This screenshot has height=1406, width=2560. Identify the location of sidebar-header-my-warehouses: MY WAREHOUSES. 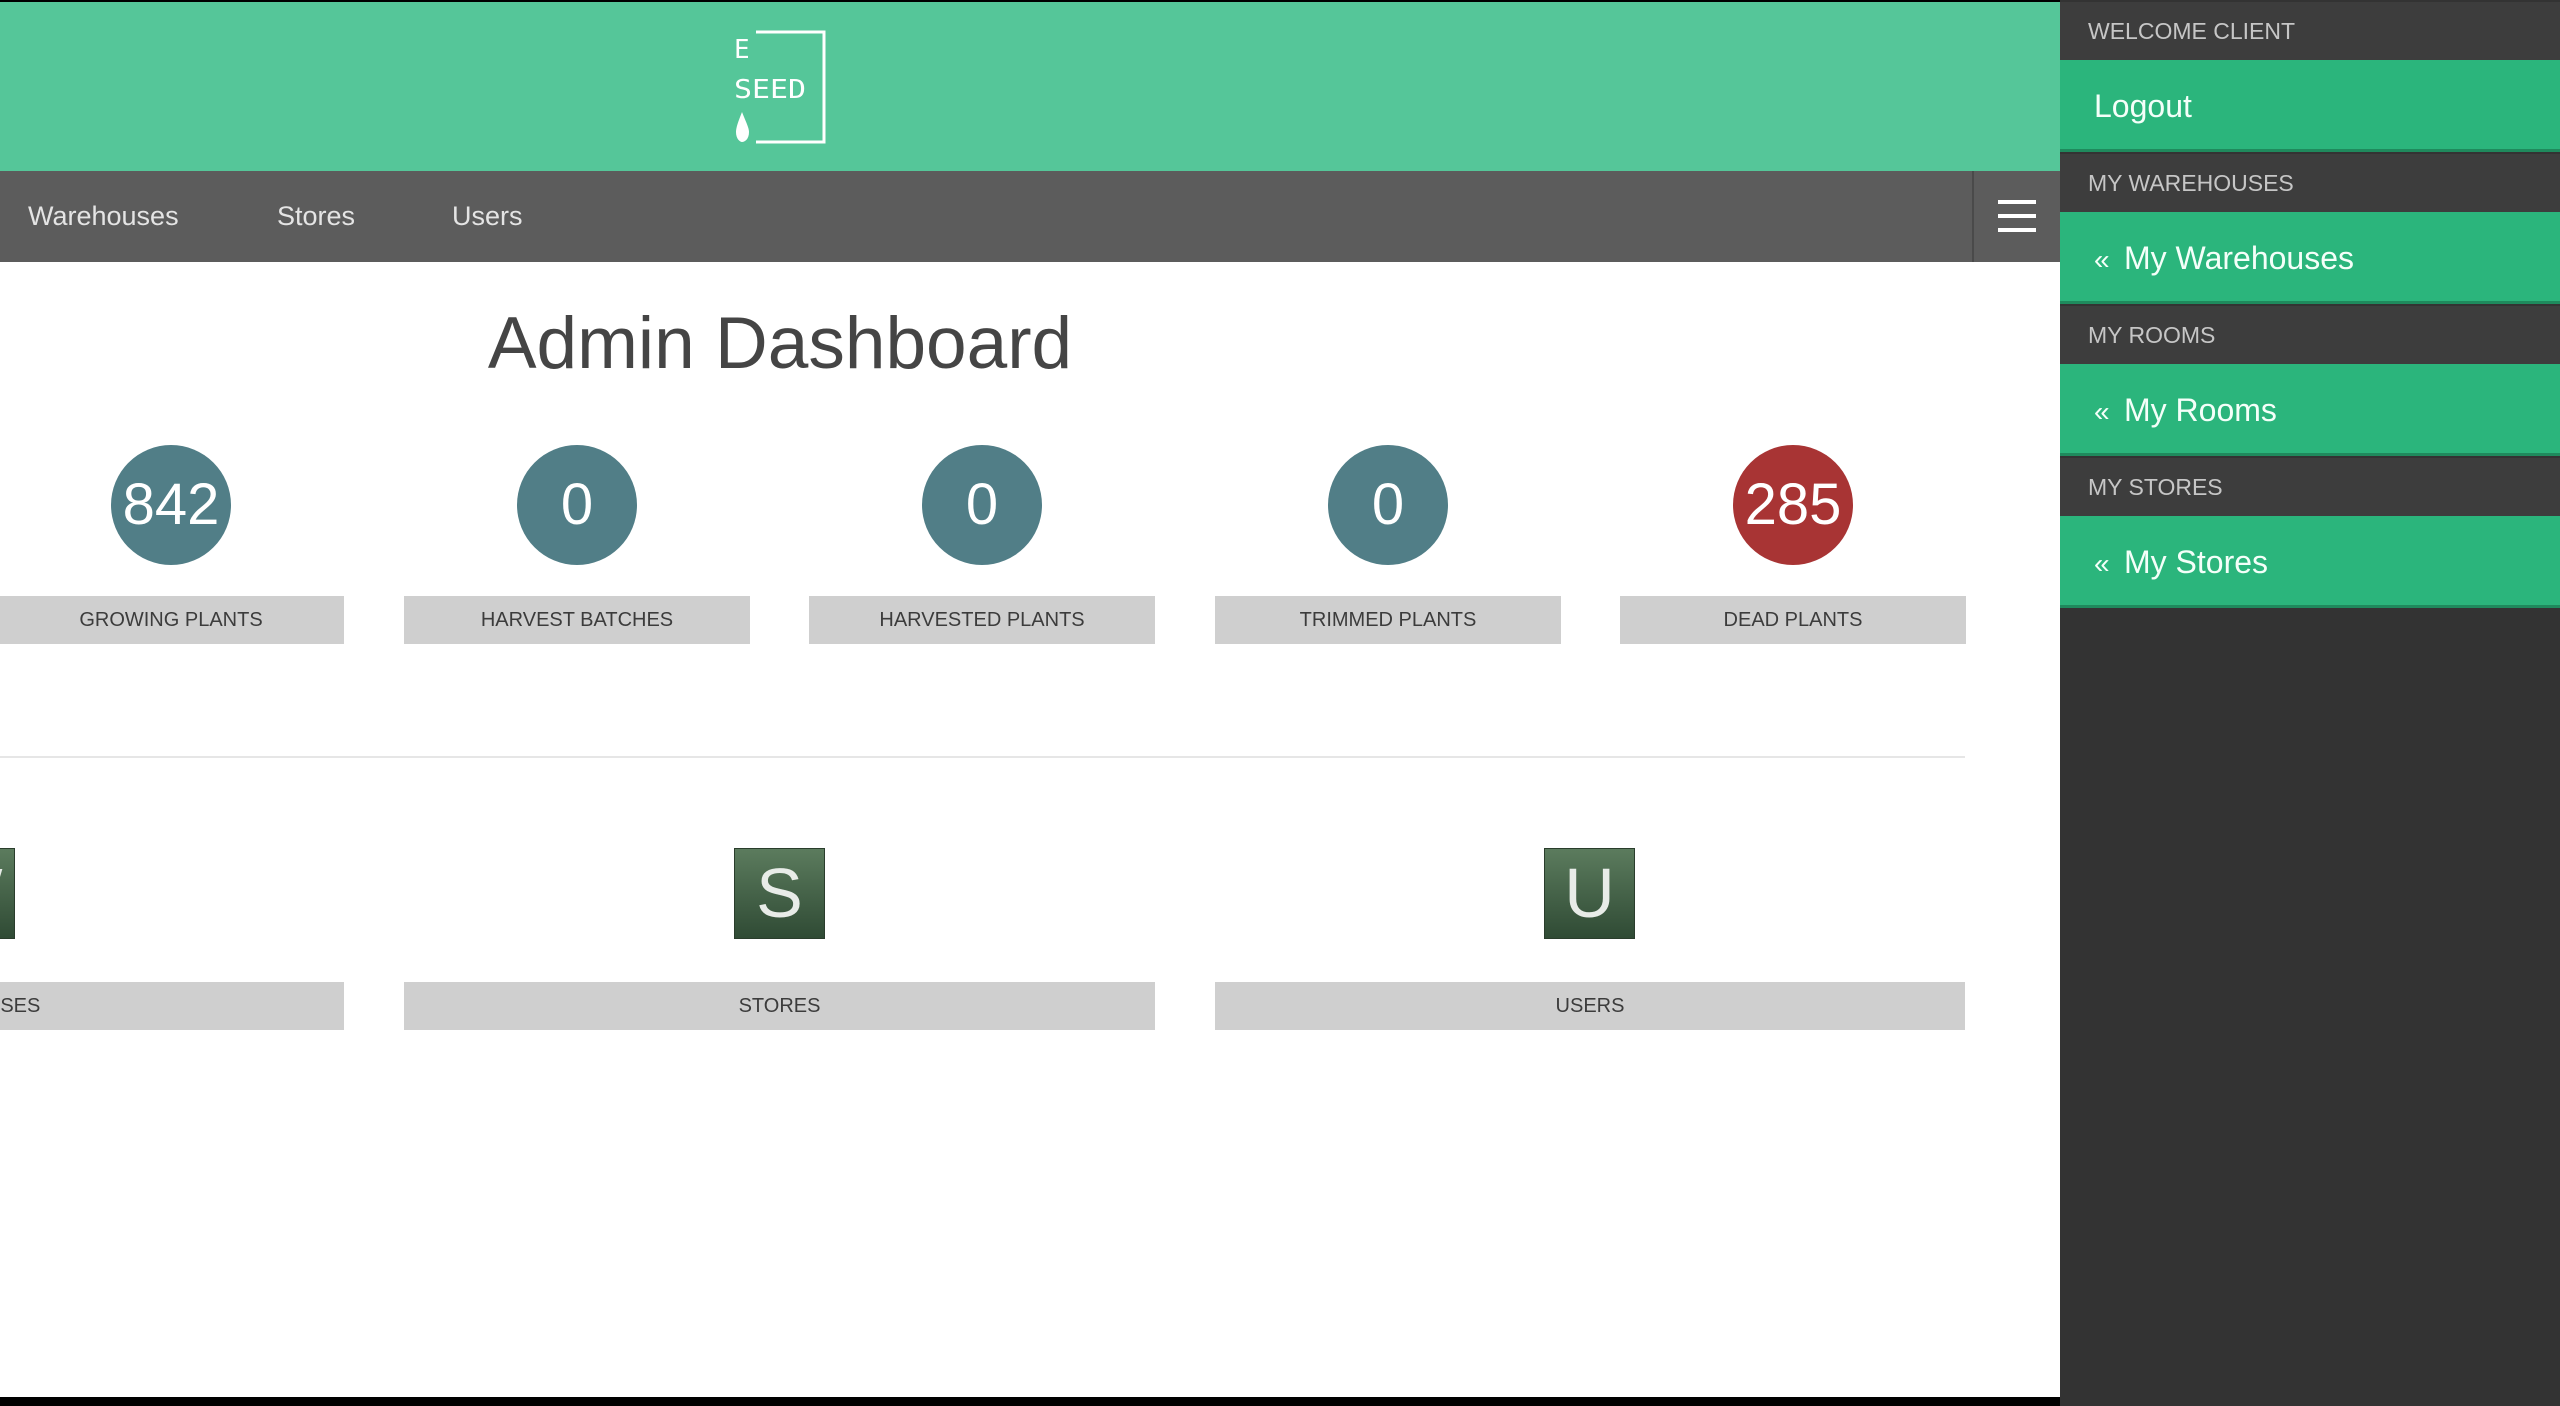
(2310, 183).